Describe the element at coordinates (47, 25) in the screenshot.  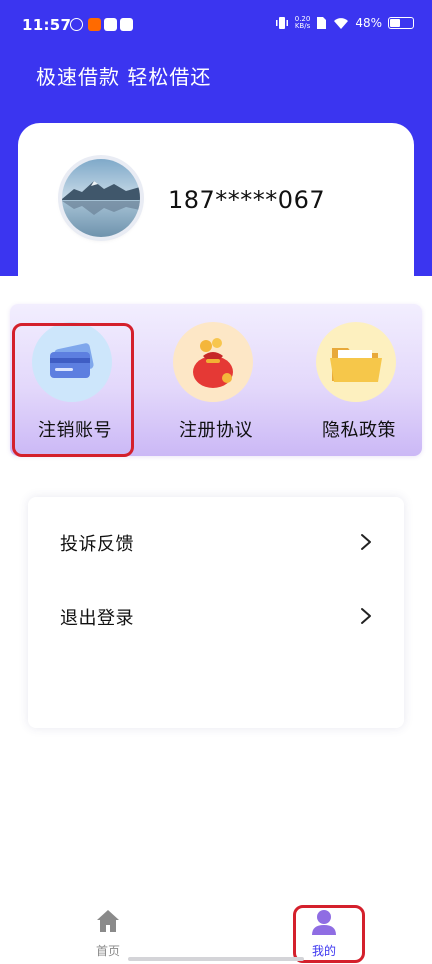
I see `status-time: 11:57` at that location.